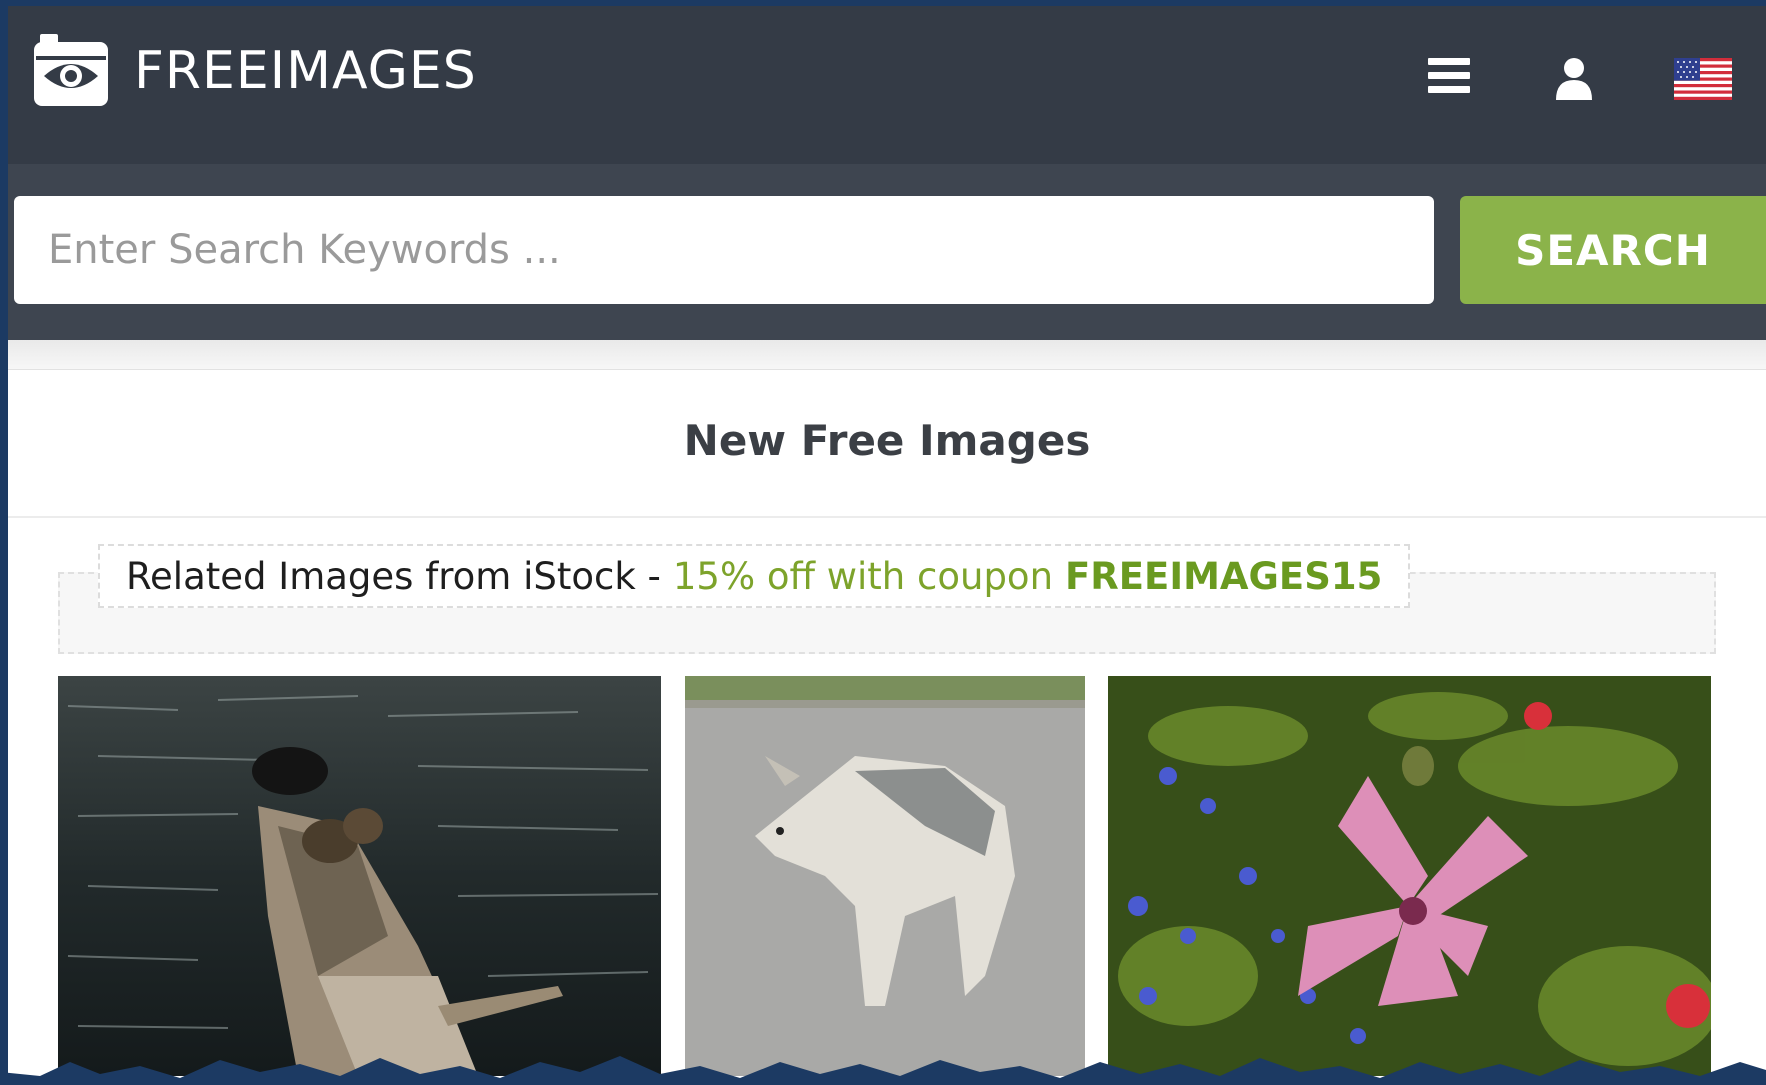 This screenshot has width=1766, height=1085. I want to click on section-divider, so click(887, 517).